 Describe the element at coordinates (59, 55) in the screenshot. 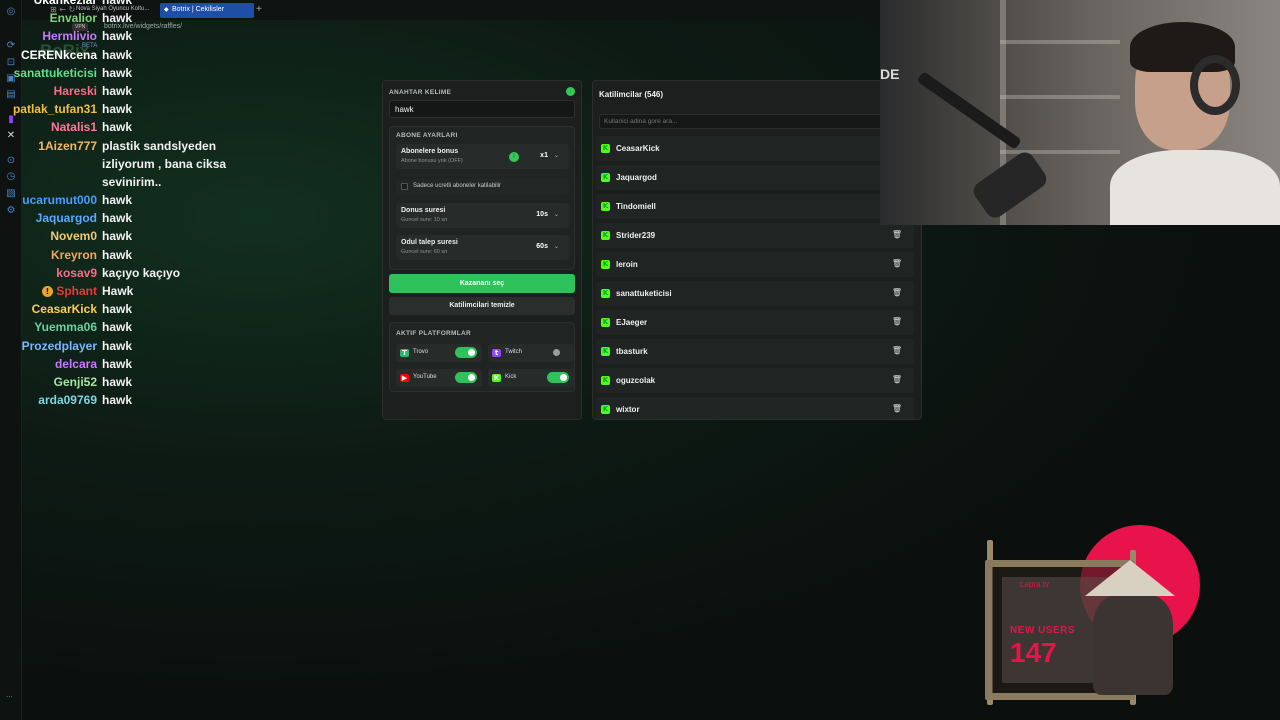

I see `chat-username: CERENkcena` at that location.